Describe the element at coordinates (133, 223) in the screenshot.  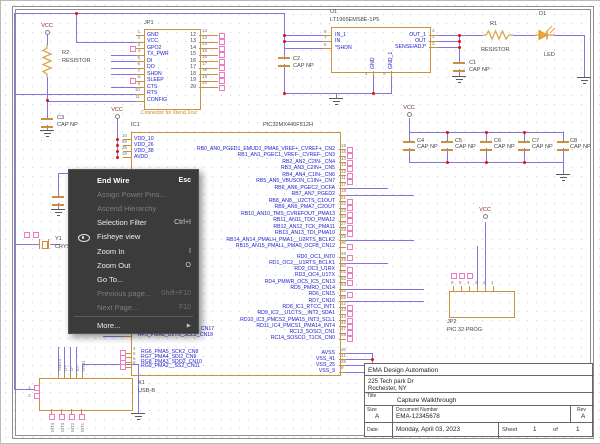
I see `menu-item-selection-filter: Selection Filter Ctrl+I` at that location.